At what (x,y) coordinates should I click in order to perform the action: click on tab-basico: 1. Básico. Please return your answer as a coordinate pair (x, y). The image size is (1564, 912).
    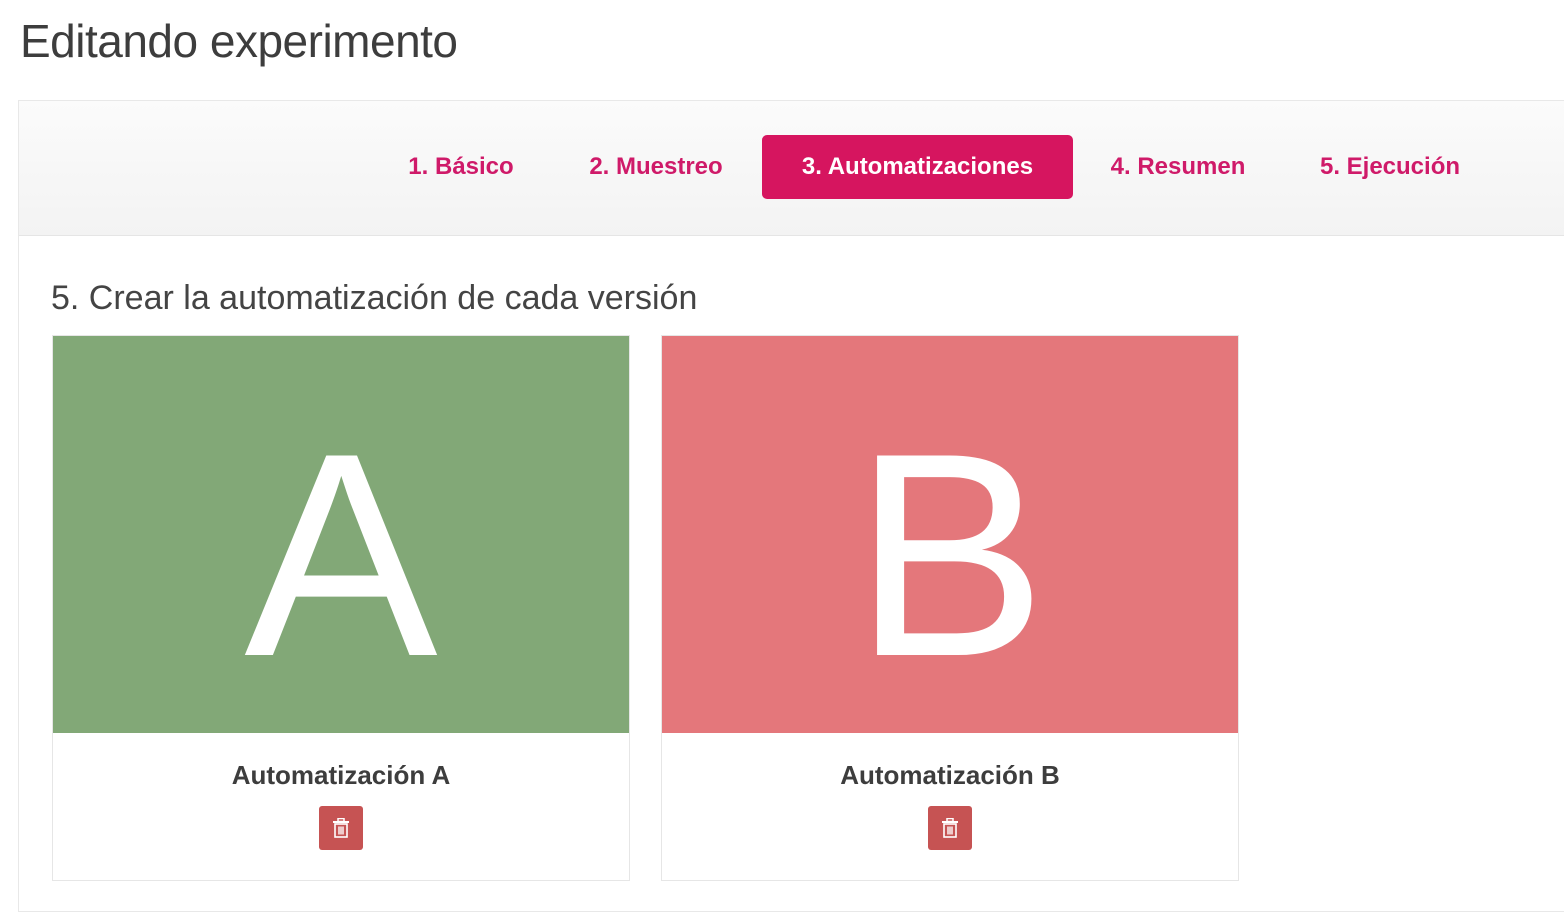
    Looking at the image, I should click on (461, 167).